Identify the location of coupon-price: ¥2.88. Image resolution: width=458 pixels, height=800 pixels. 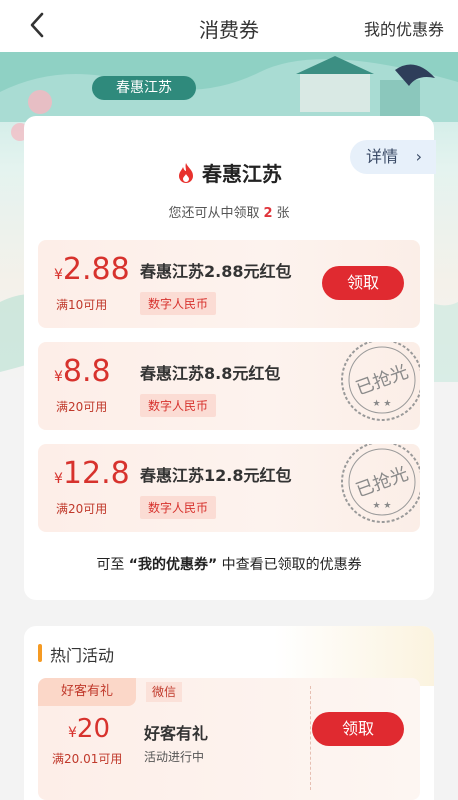
(92, 269).